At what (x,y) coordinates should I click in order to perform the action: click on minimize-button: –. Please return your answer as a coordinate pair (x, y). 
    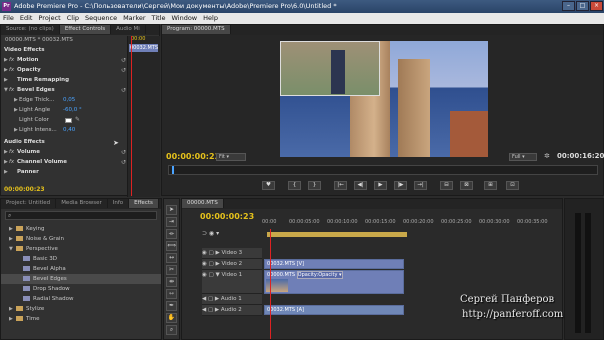
    Looking at the image, I should click on (568, 6).